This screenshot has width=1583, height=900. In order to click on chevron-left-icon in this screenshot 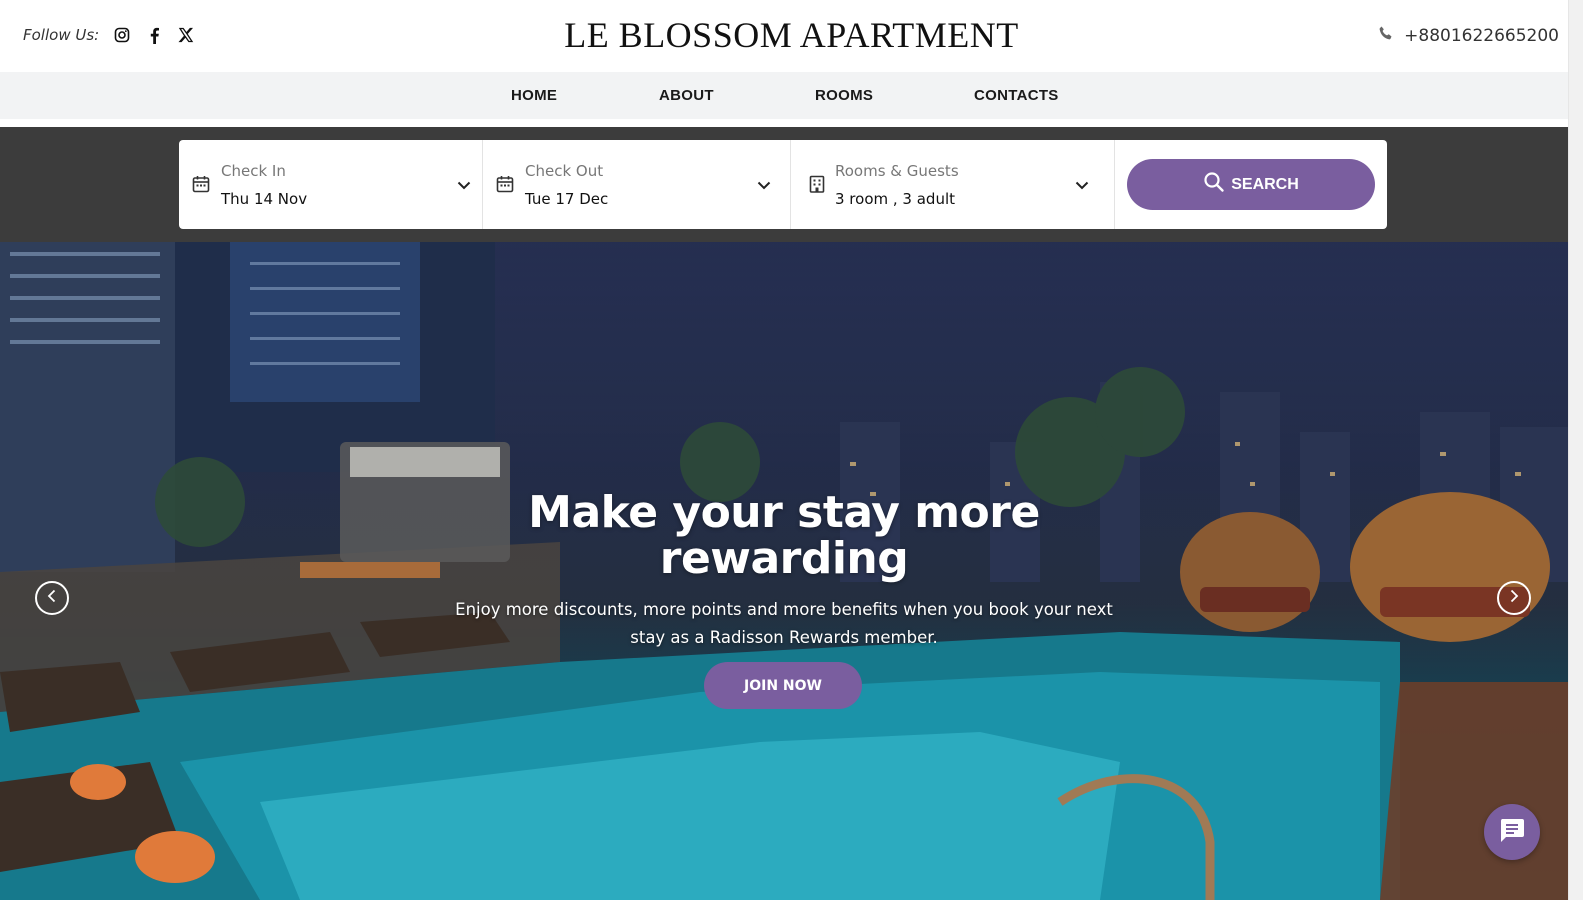, I will do `click(52, 598)`.